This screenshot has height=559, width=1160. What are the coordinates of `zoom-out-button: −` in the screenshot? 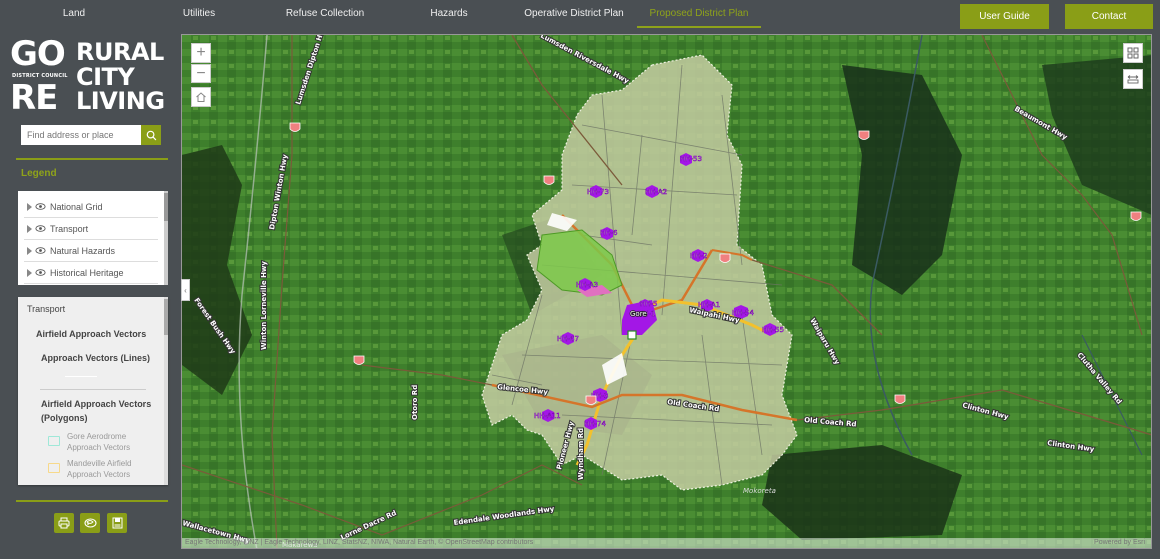 It's located at (201, 73).